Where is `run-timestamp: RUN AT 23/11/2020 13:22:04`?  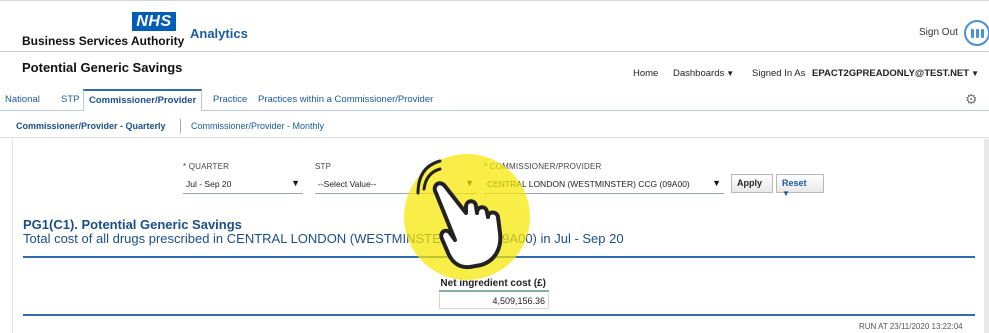
run-timestamp: RUN AT 23/11/2020 13:22:04 is located at coordinates (911, 326).